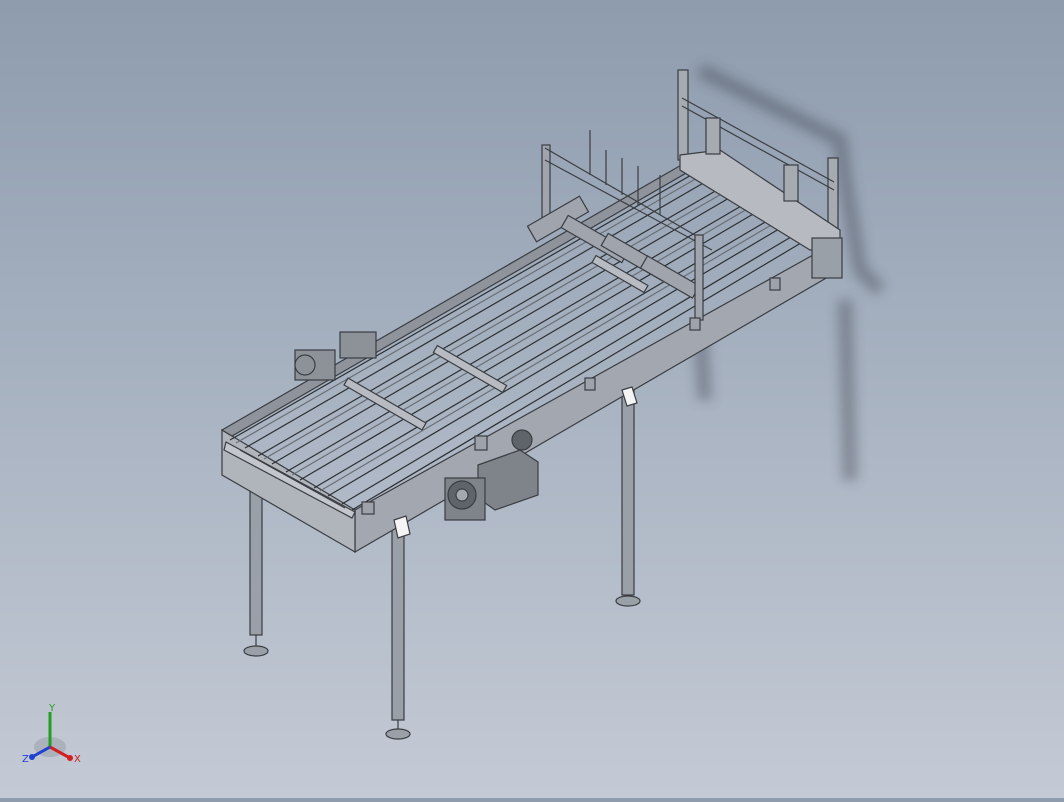 This screenshot has width=1064, height=802. I want to click on z-axis-label: Z, so click(25, 759).